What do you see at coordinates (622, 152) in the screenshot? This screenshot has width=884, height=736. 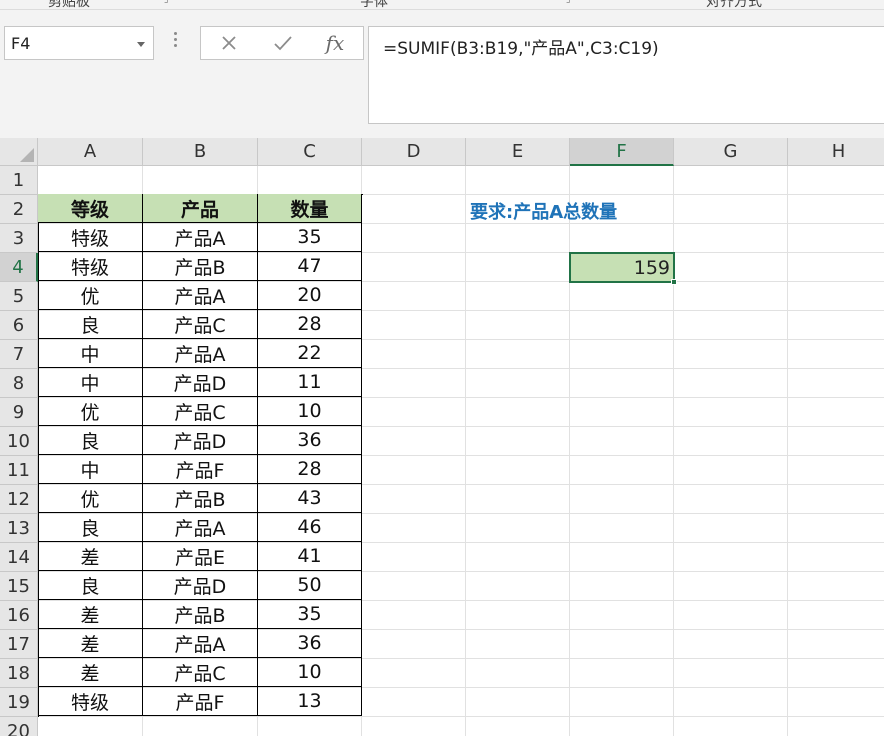 I see `column-header-f: F` at bounding box center [622, 152].